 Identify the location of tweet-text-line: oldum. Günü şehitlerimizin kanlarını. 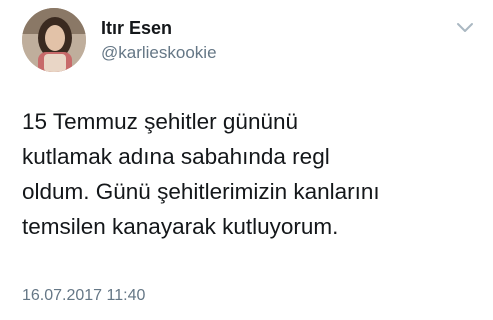
(201, 191).